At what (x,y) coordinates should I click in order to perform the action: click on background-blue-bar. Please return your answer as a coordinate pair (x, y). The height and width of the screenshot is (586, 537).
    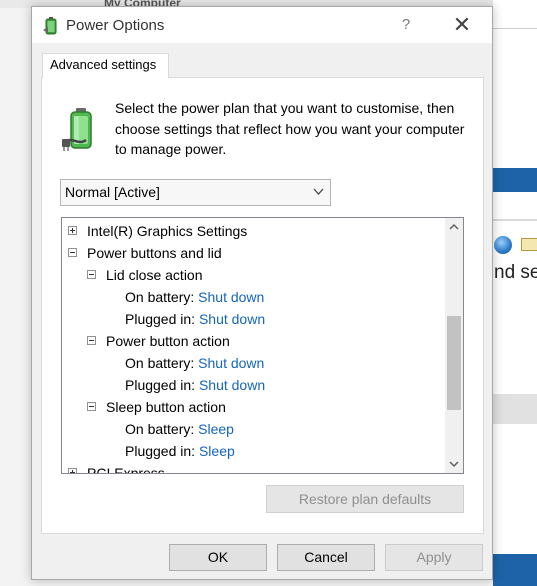
    Looking at the image, I should click on (515, 180).